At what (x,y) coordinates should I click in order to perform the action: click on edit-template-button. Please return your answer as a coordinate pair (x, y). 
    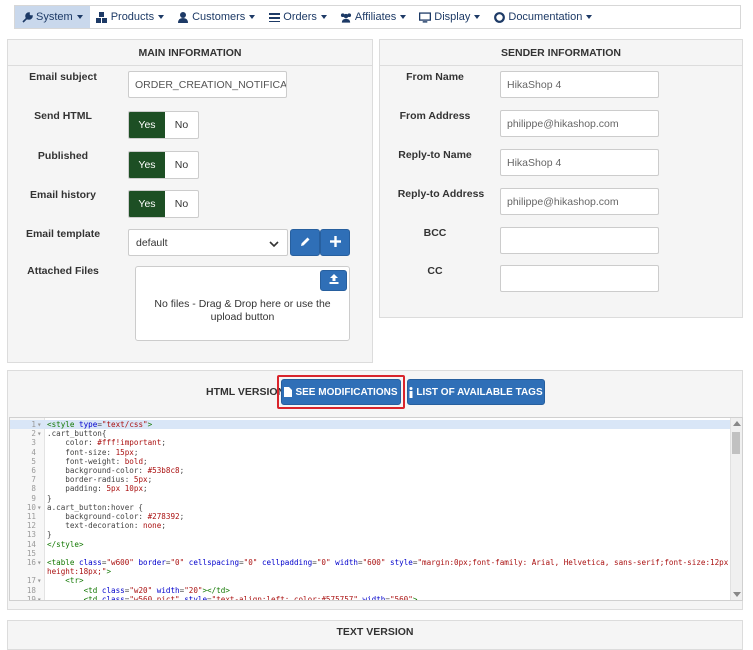
    Looking at the image, I should click on (305, 242).